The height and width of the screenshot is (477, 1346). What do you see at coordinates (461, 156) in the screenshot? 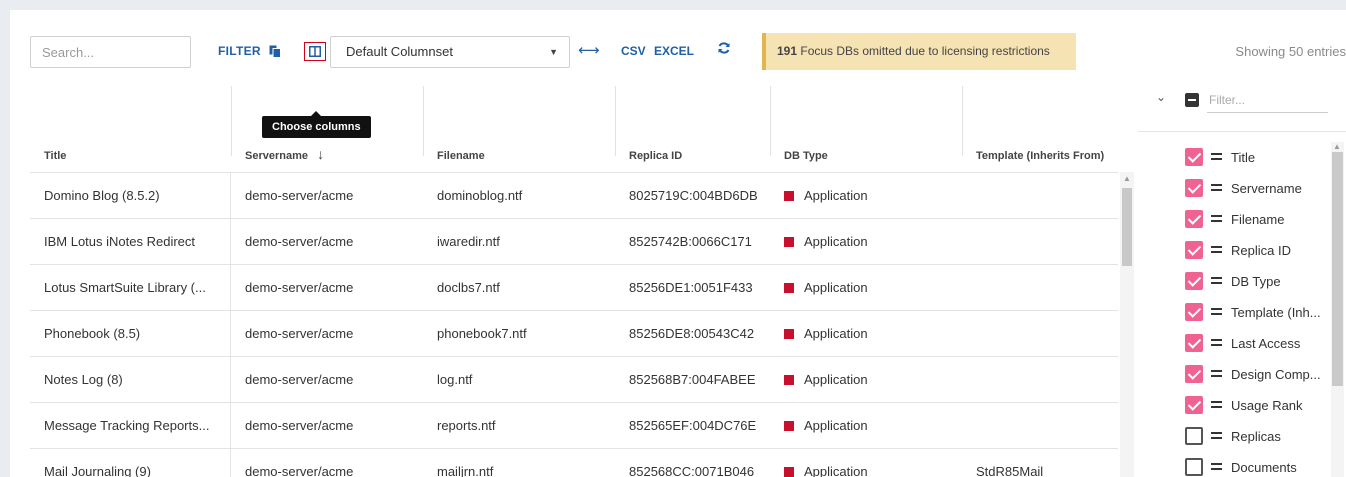
I see `header-label: Filename` at bounding box center [461, 156].